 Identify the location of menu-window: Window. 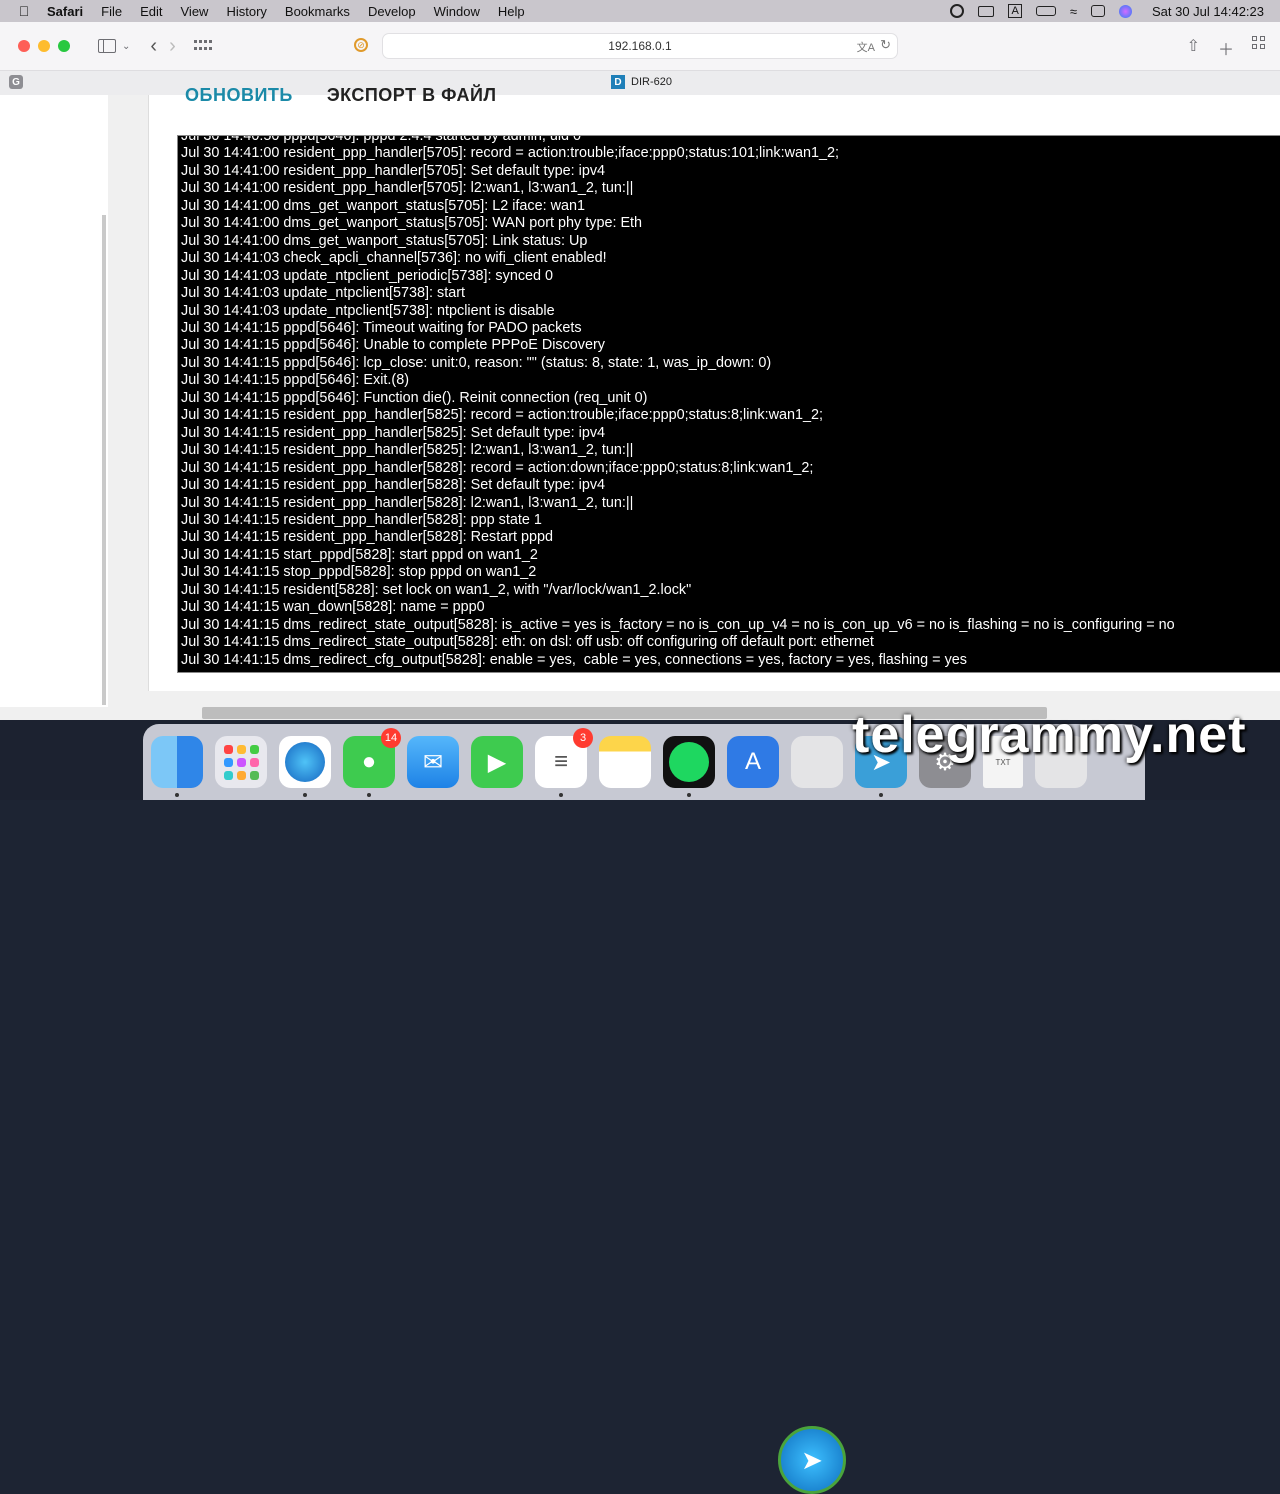
(457, 11).